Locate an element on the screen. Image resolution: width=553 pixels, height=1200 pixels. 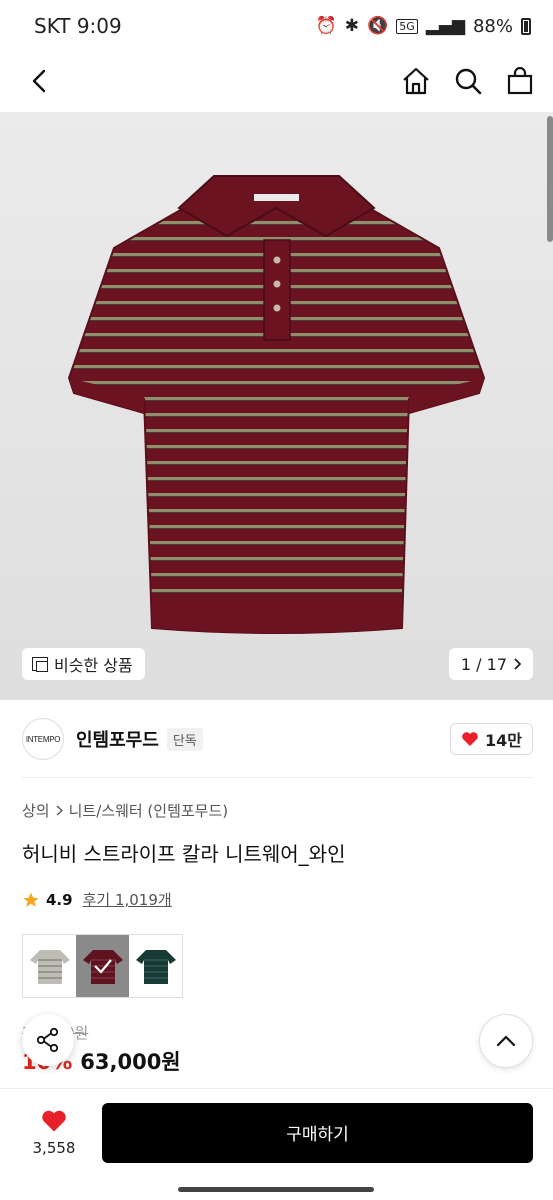
breadcrumb: 상의 니트/스웨터 (인템포무드) is located at coordinates (125, 810).